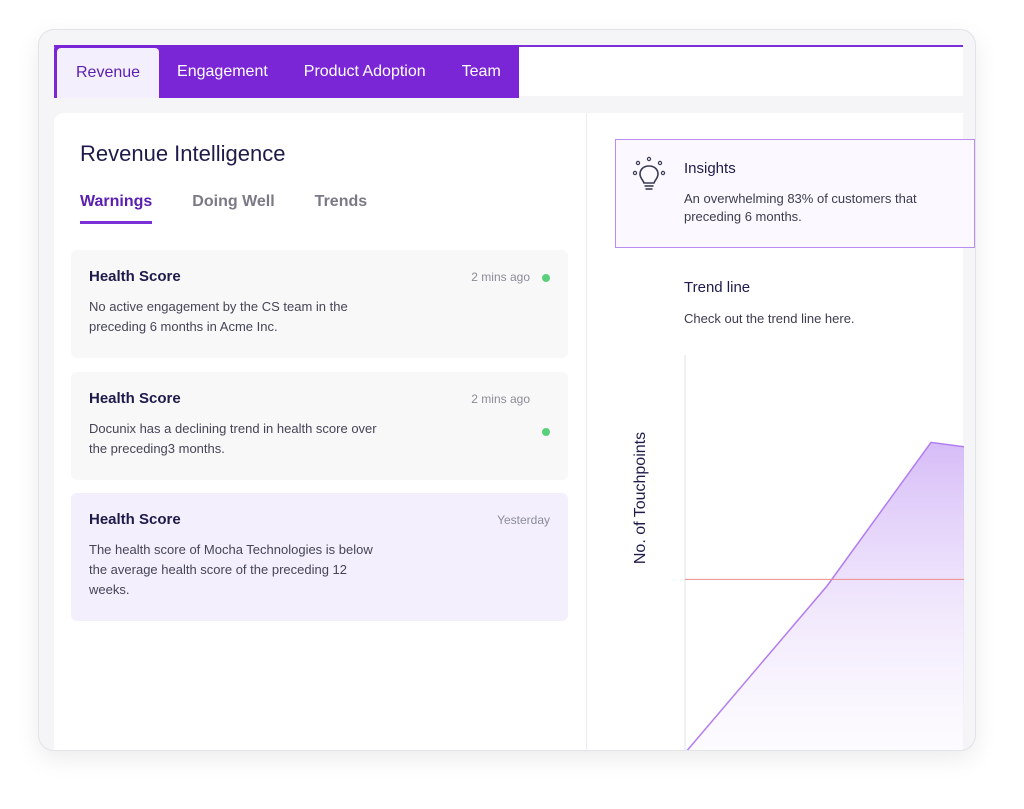  What do you see at coordinates (649, 173) in the screenshot?
I see `lightbulb-icon` at bounding box center [649, 173].